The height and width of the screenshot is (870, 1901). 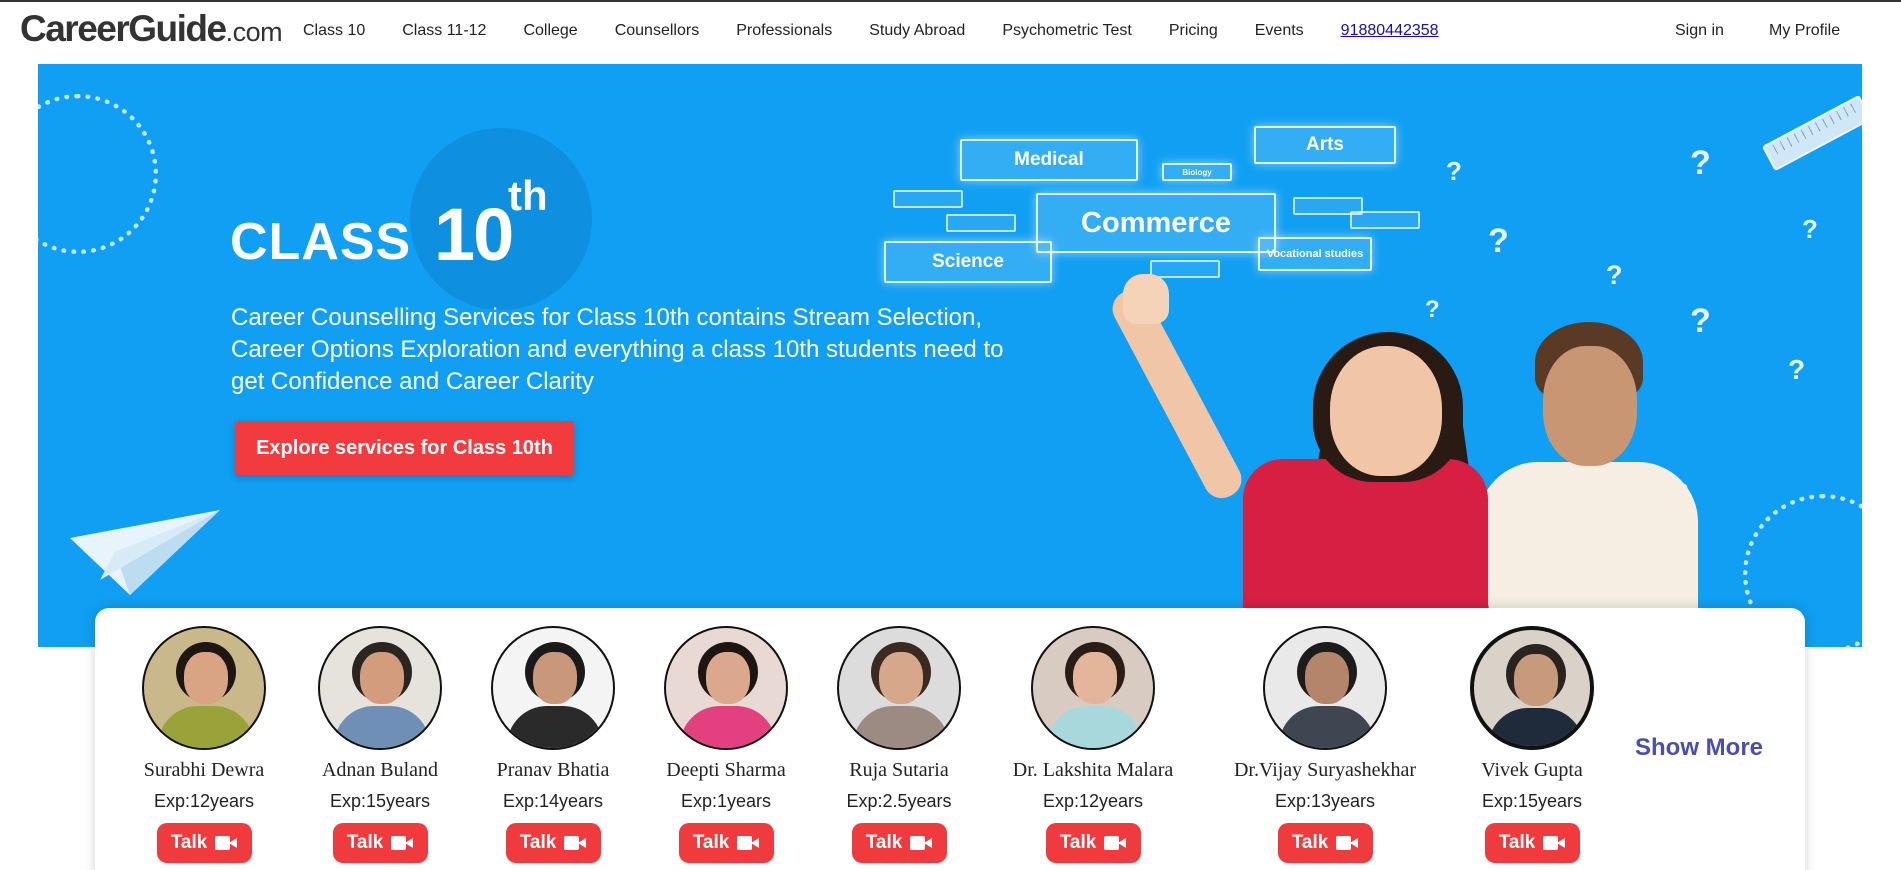 I want to click on nav-link-counsellors: Counsellors, so click(x=657, y=31).